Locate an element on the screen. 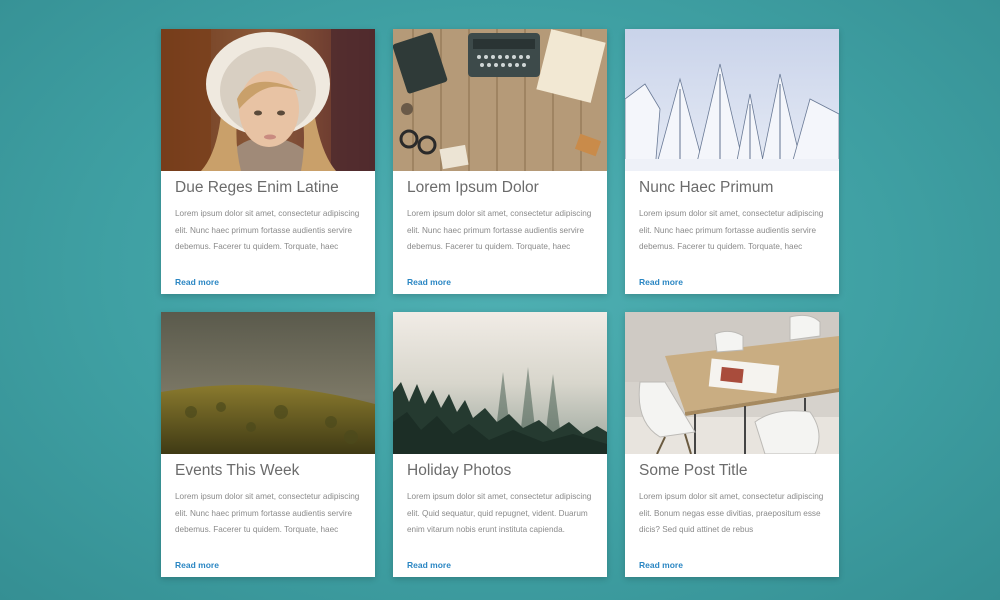  card-title: Nunc Haec Primum is located at coordinates (732, 188).